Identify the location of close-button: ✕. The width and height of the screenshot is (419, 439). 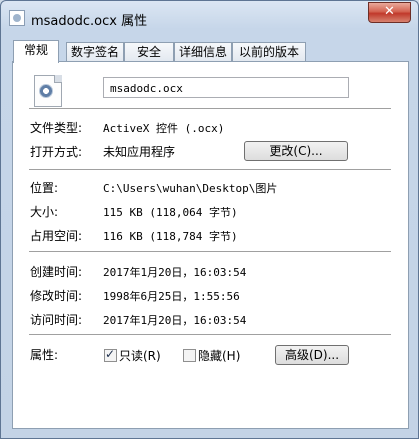
(389, 12).